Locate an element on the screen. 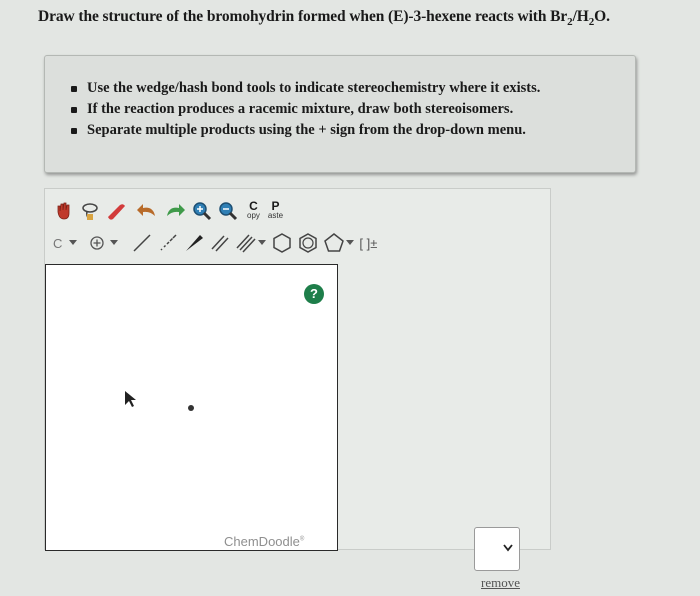 The width and height of the screenshot is (700, 596). undo-icon is located at coordinates (147, 211).